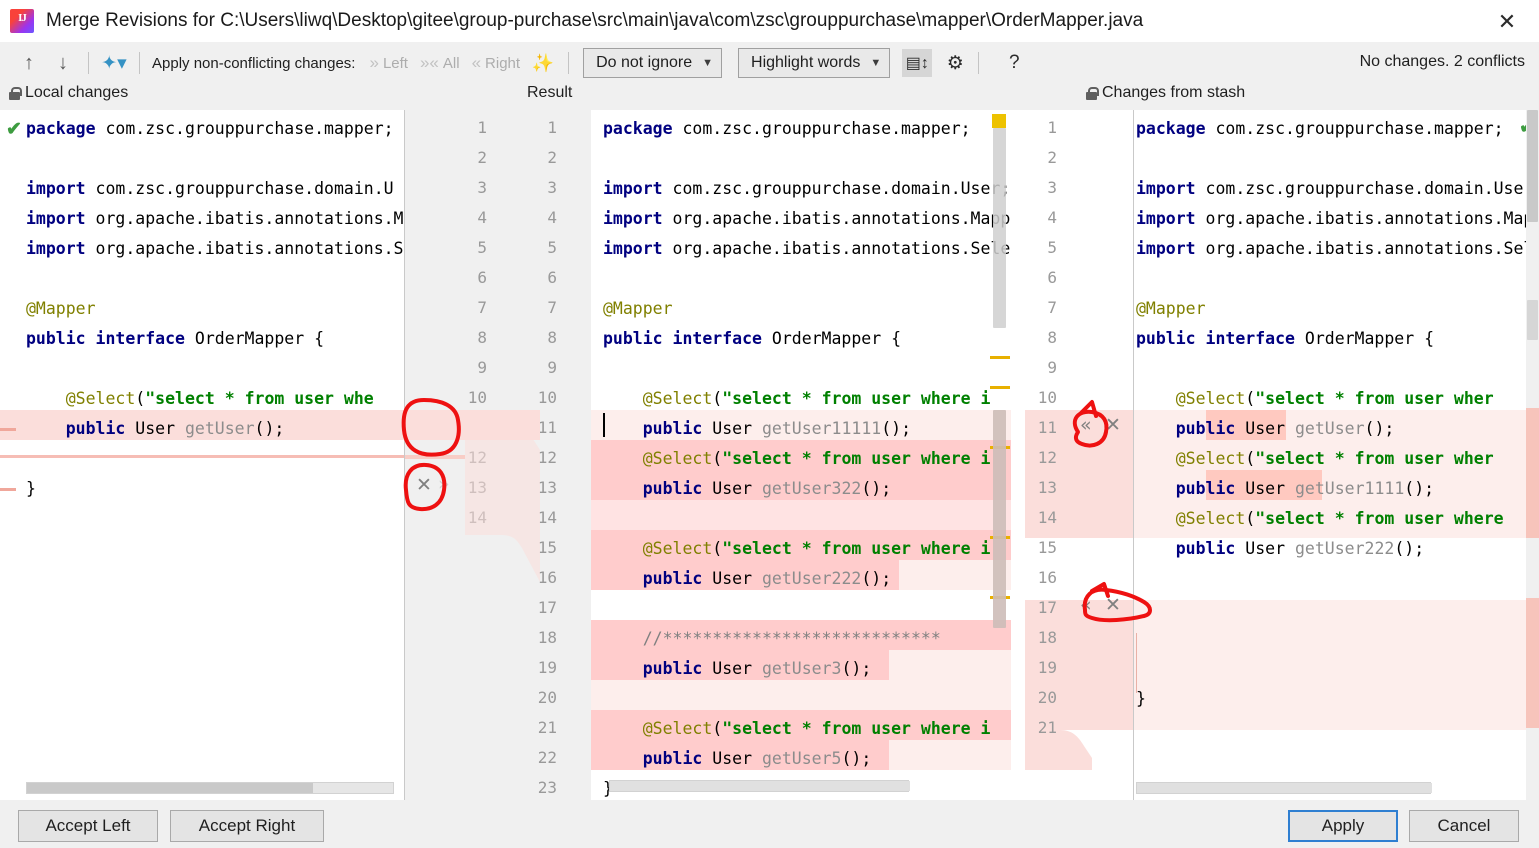 The image size is (1539, 848). What do you see at coordinates (1532, 166) in the screenshot?
I see `right-vscroll-thumb` at bounding box center [1532, 166].